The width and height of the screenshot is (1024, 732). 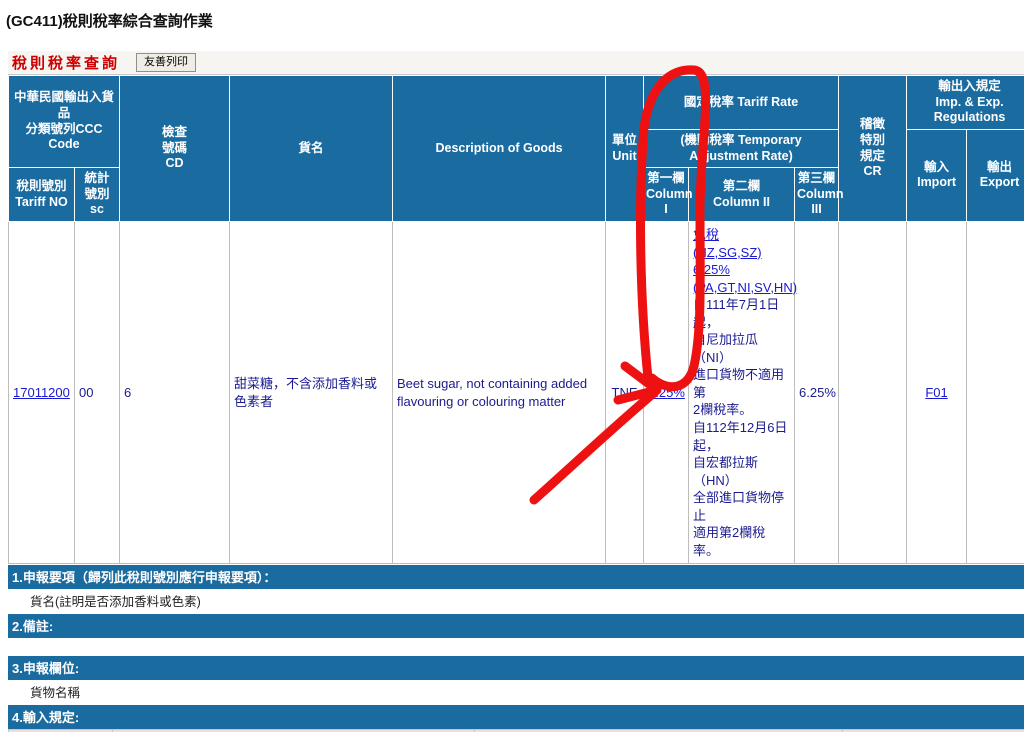 What do you see at coordinates (97, 178) in the screenshot?
I see `th-sc-line1: 統計` at bounding box center [97, 178].